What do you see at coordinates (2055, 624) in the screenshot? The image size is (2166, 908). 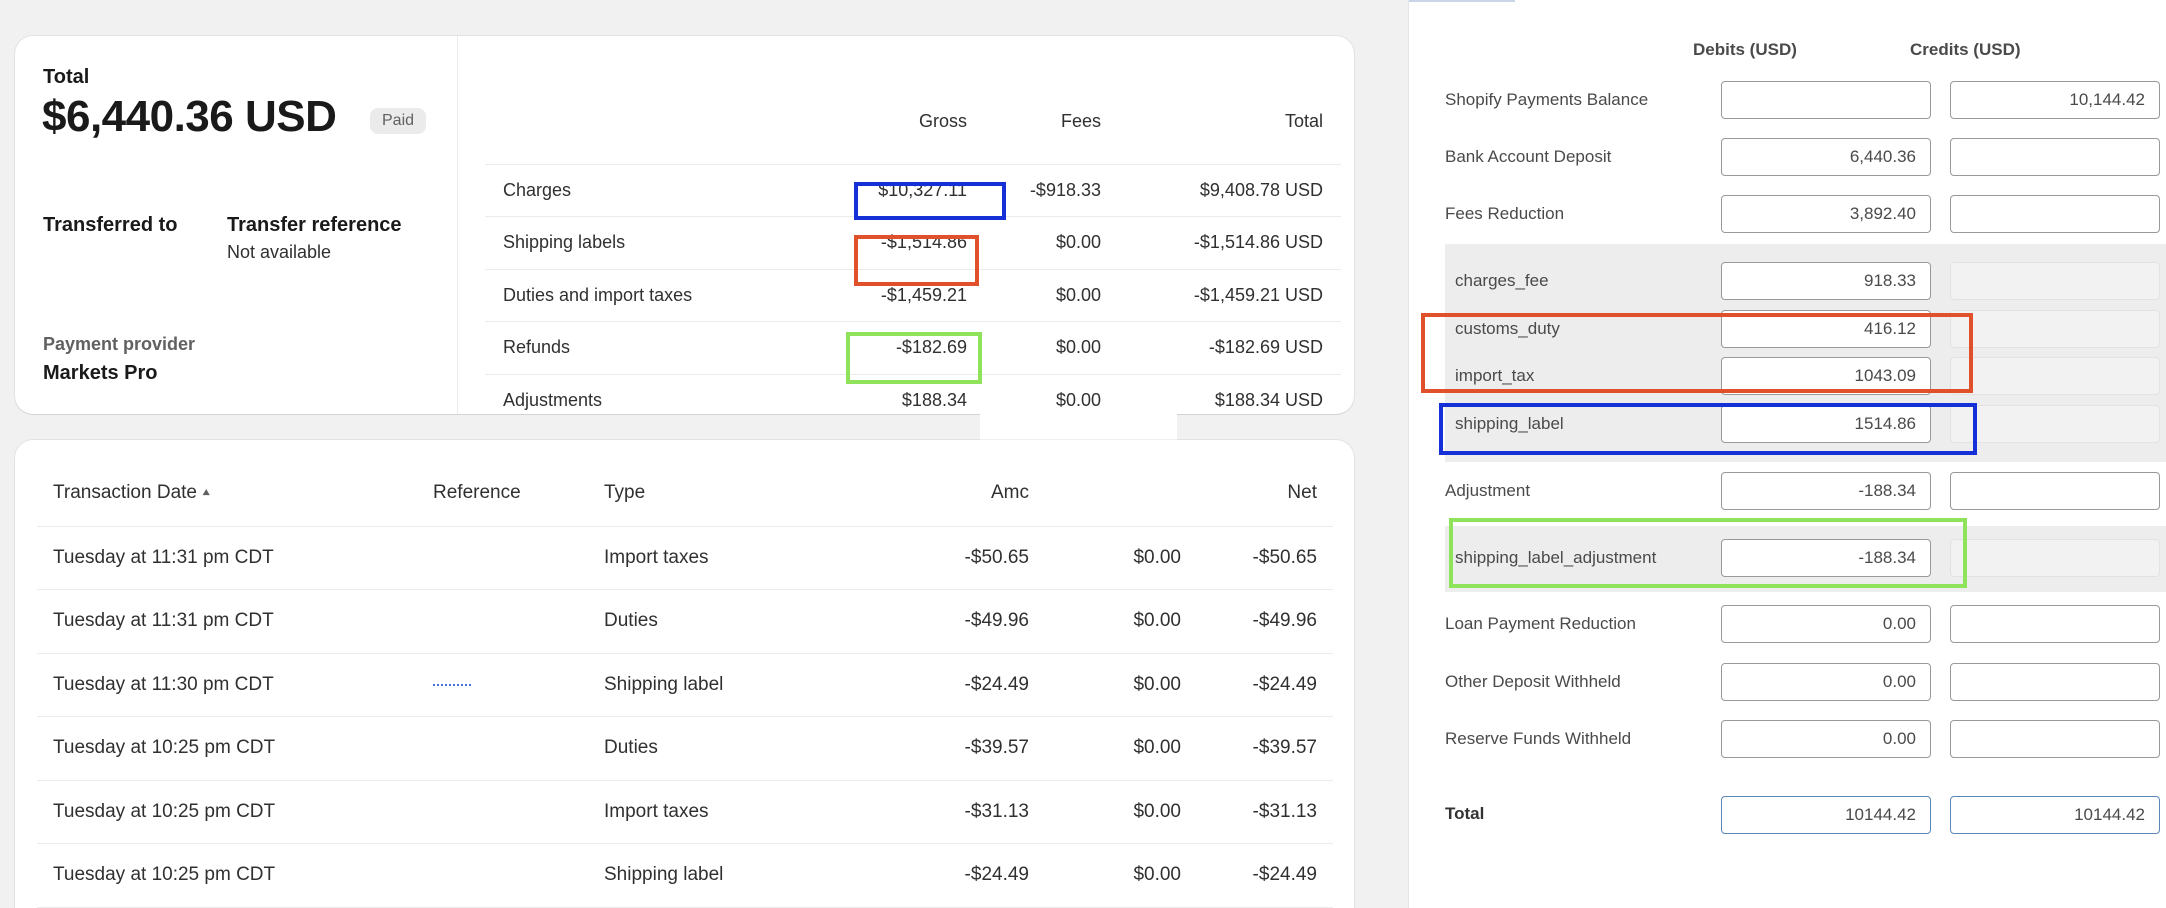 I see `loan-payment-credit-input` at bounding box center [2055, 624].